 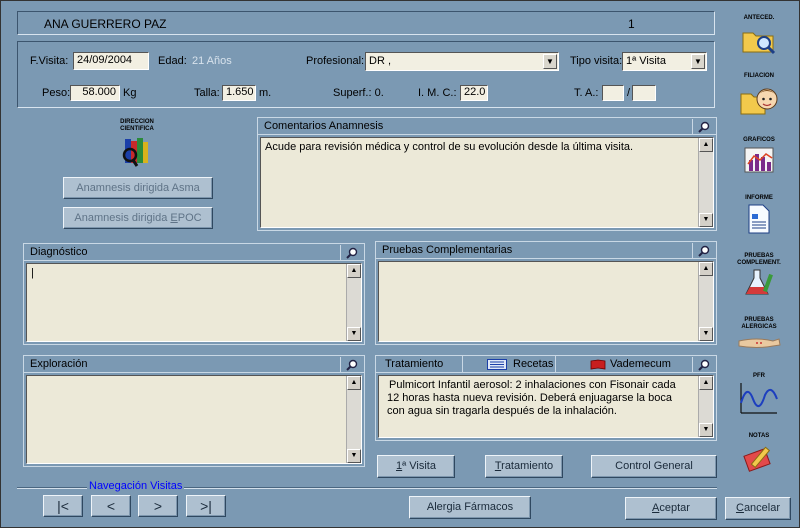 I want to click on nav-last-button: >|, so click(x=206, y=506).